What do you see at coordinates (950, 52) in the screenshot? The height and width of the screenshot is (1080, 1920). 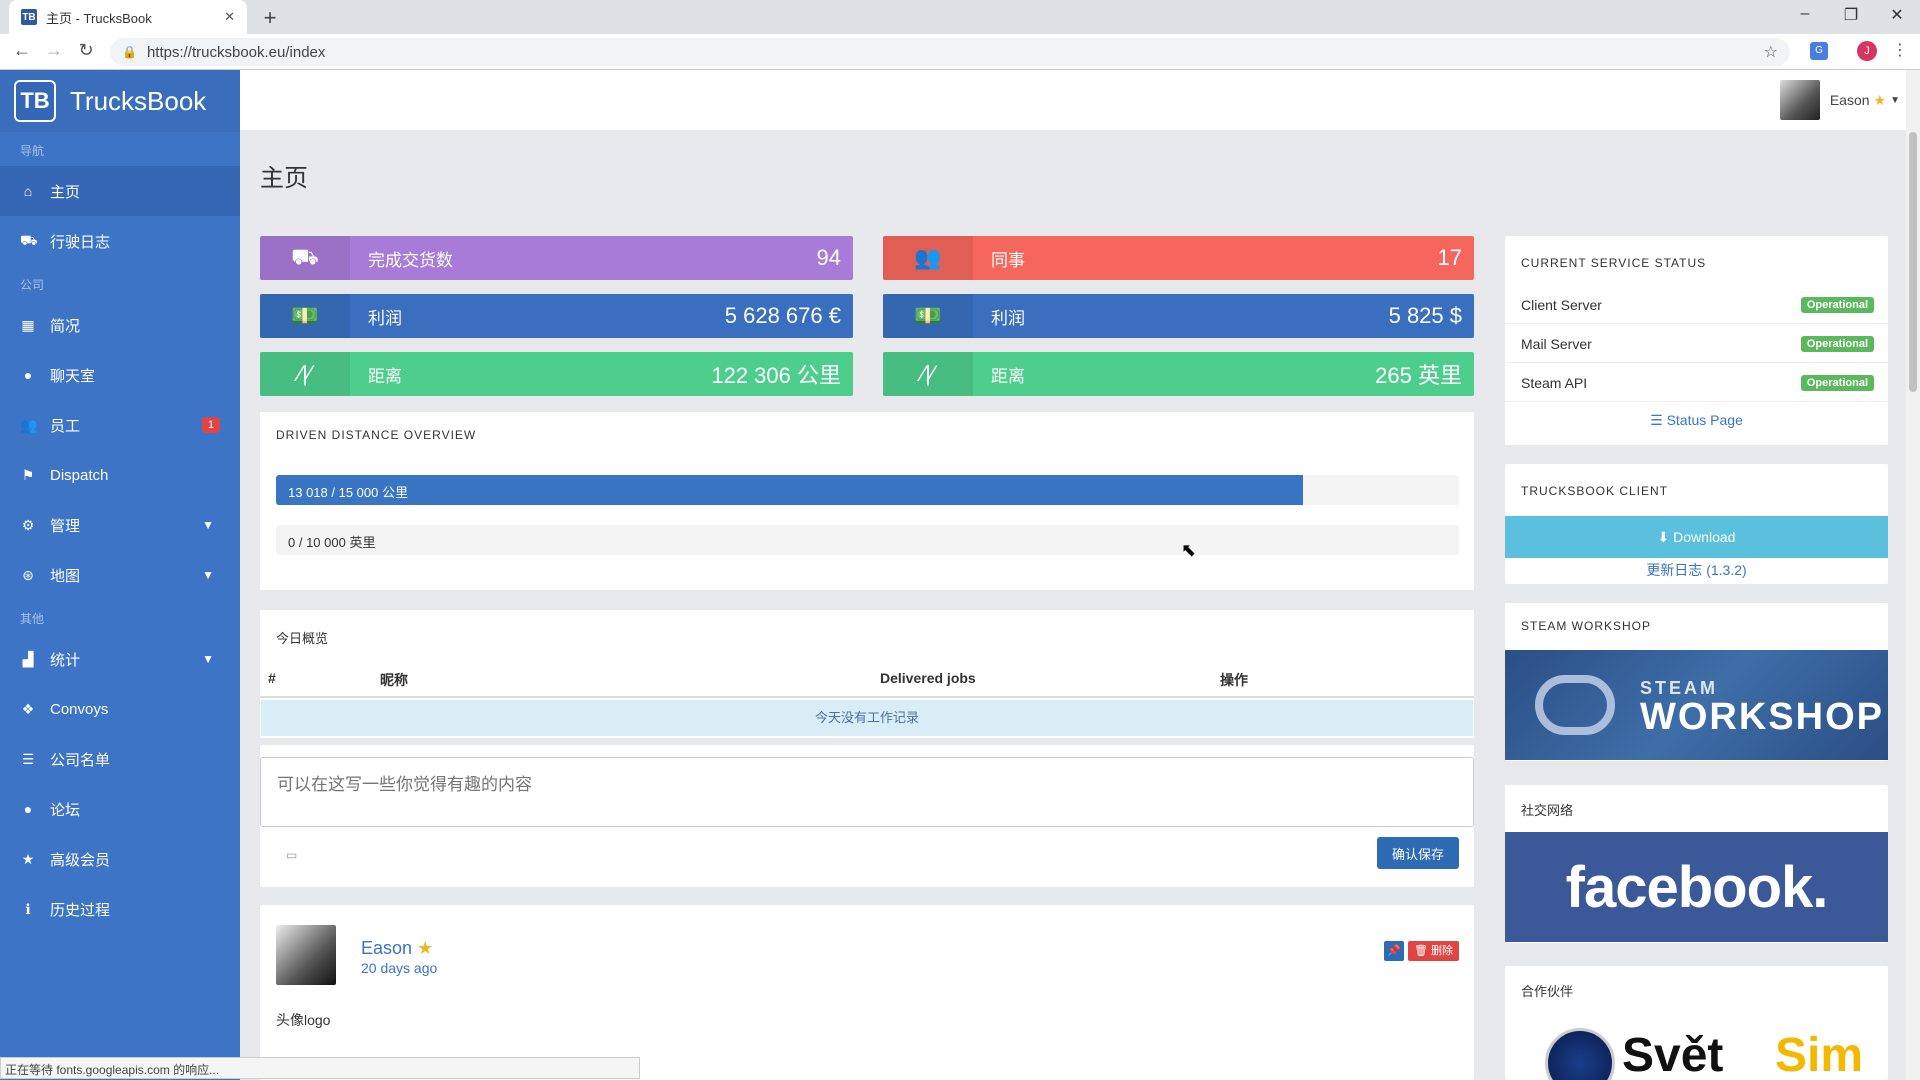 I see `url-input: 🔒 https://trucksbook.eu/index ☆` at bounding box center [950, 52].